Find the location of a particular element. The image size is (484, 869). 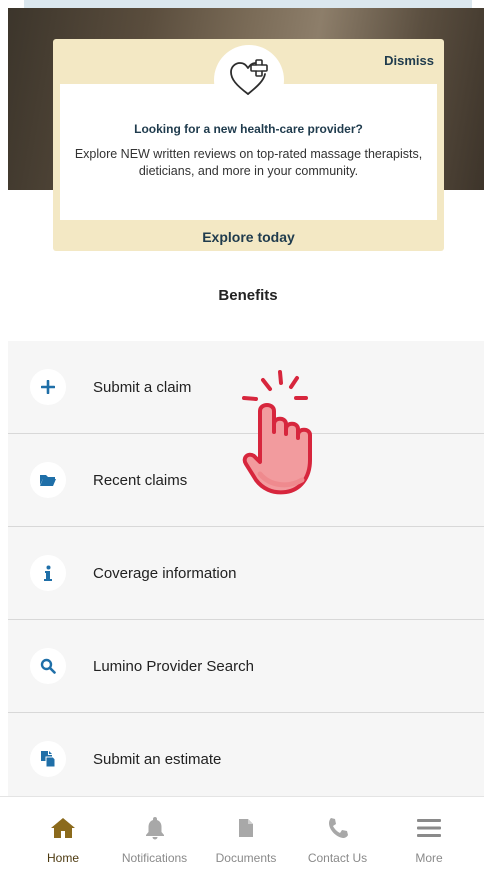

phone-icon is located at coordinates (338, 828).